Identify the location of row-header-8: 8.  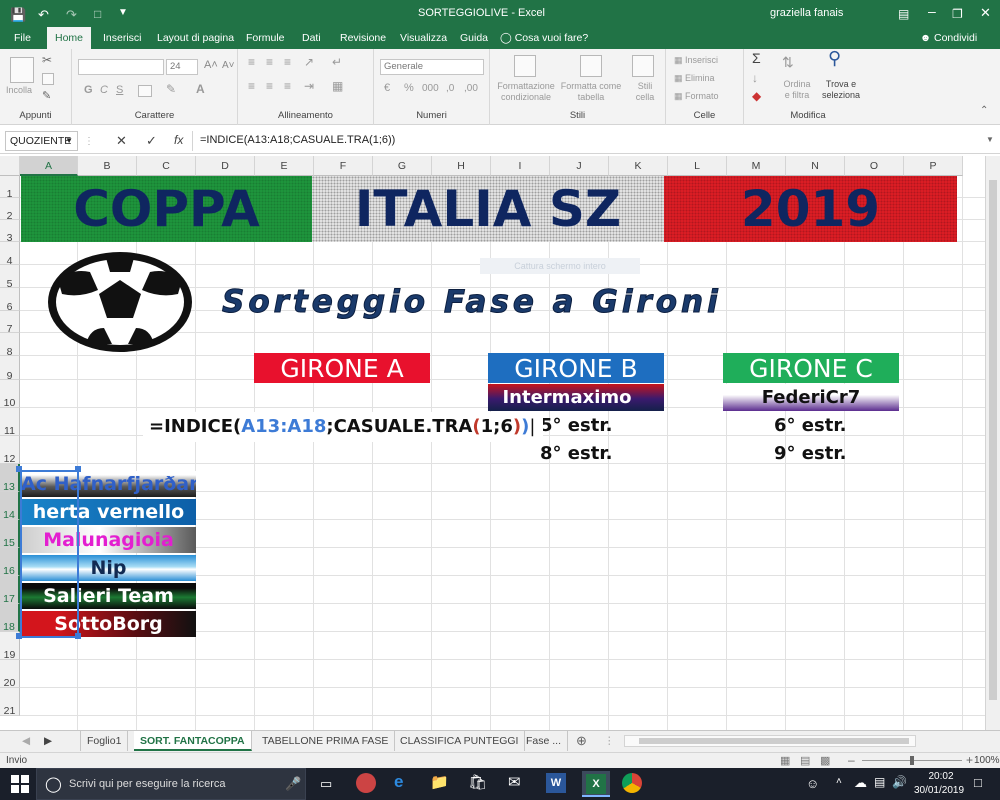
(10, 345).